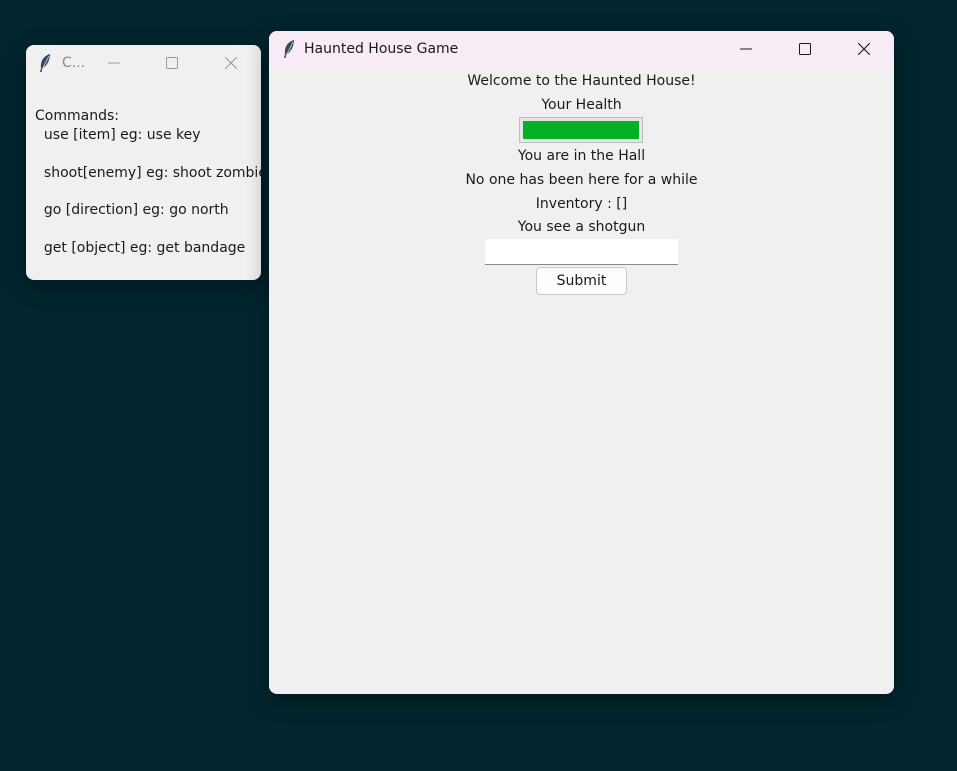 This screenshot has width=957, height=771. I want to click on command-shoot: shoot[enemy] eg: shoot zombie, so click(148, 173).